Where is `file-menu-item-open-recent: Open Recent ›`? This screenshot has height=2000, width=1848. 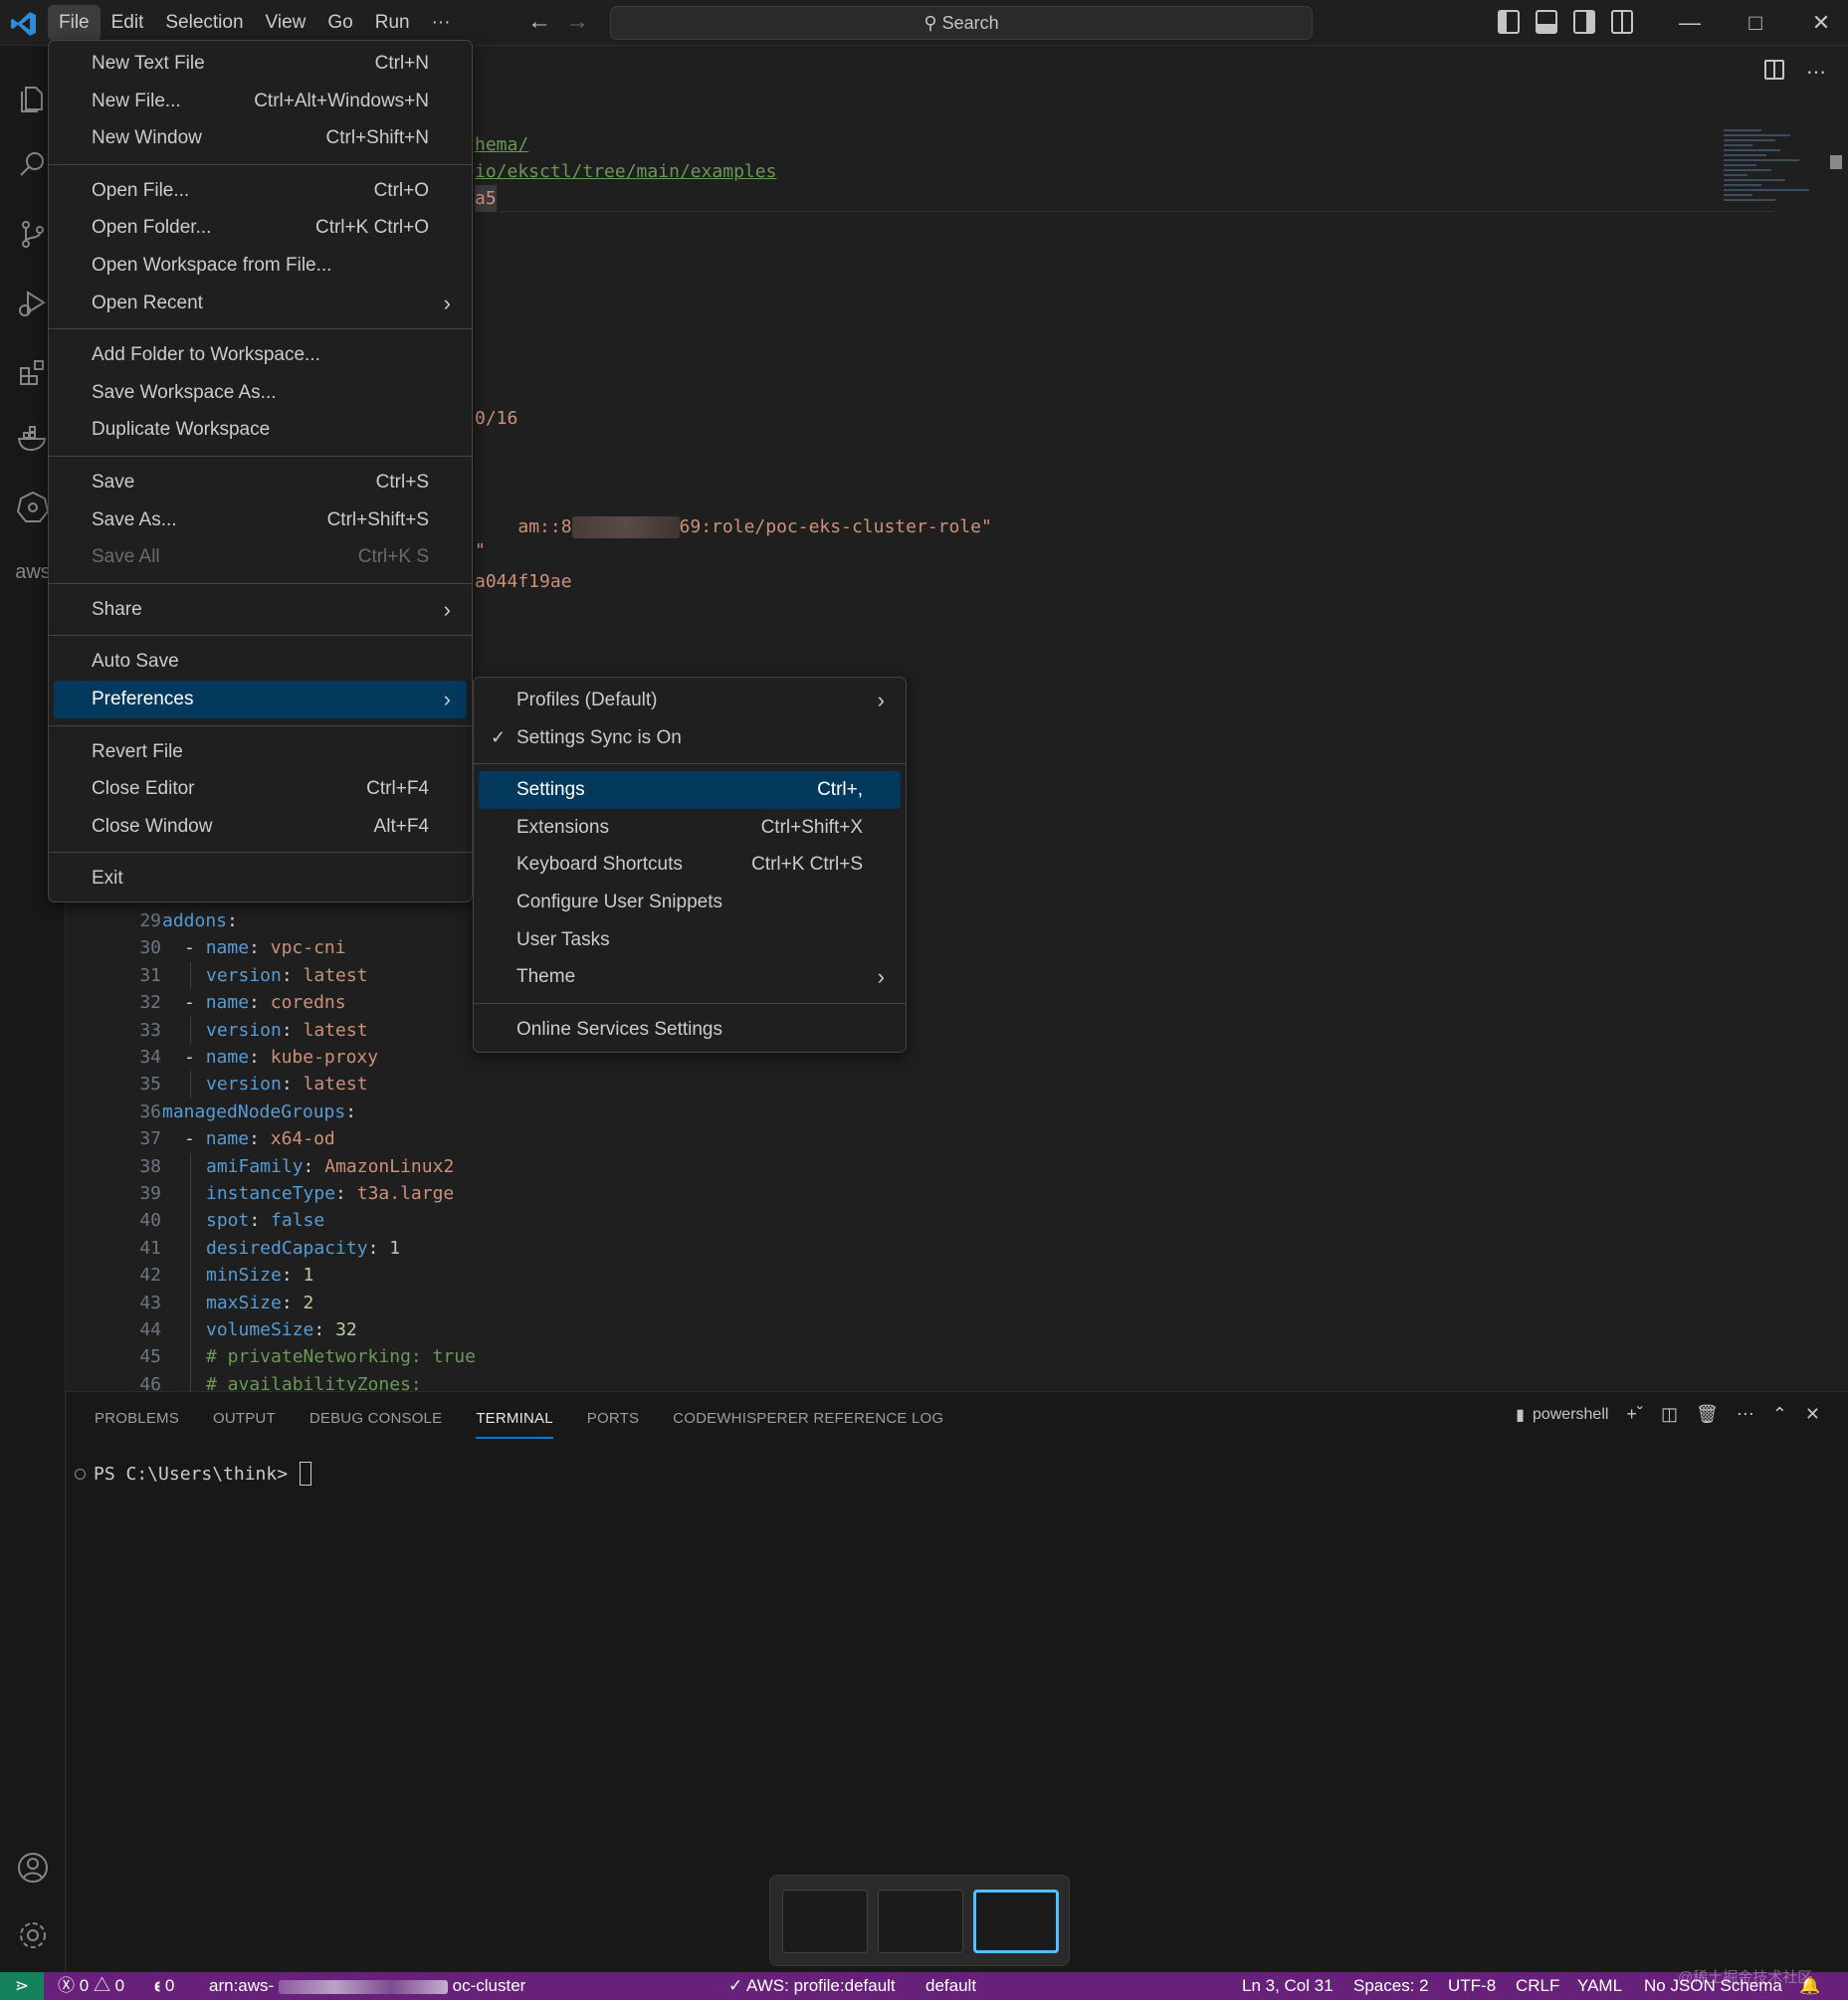 file-menu-item-open-recent: Open Recent › is located at coordinates (260, 303).